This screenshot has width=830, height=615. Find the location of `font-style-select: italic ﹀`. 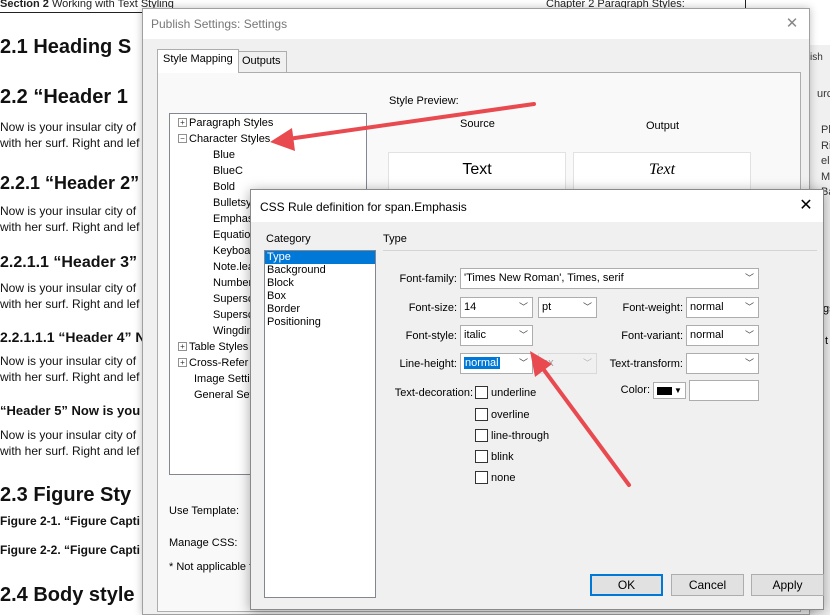

font-style-select: italic ﹀ is located at coordinates (496, 335).